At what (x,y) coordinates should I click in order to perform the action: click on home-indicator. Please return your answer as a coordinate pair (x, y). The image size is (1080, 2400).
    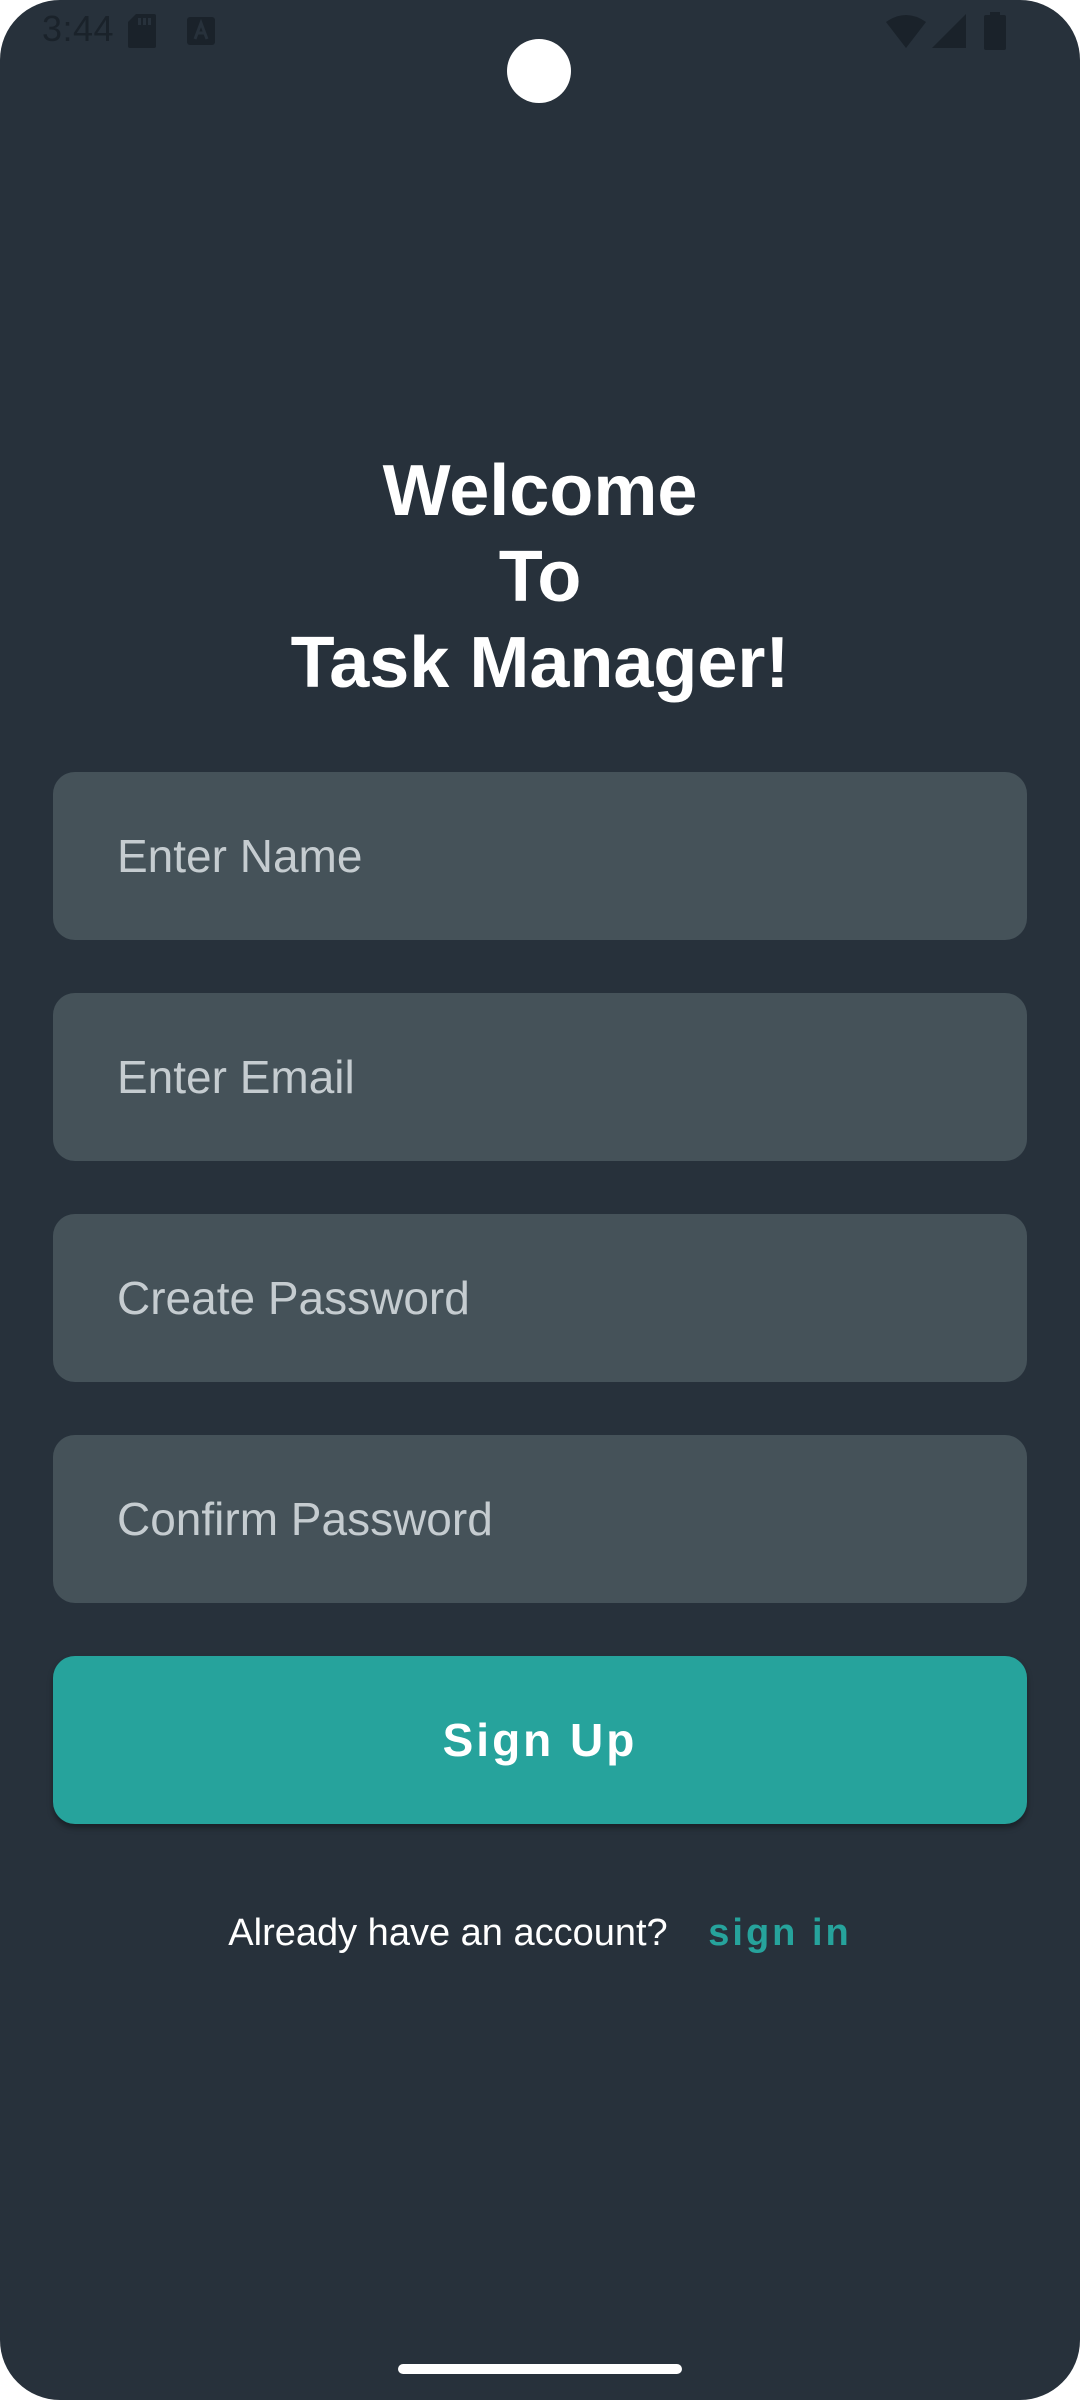
    Looking at the image, I should click on (540, 2369).